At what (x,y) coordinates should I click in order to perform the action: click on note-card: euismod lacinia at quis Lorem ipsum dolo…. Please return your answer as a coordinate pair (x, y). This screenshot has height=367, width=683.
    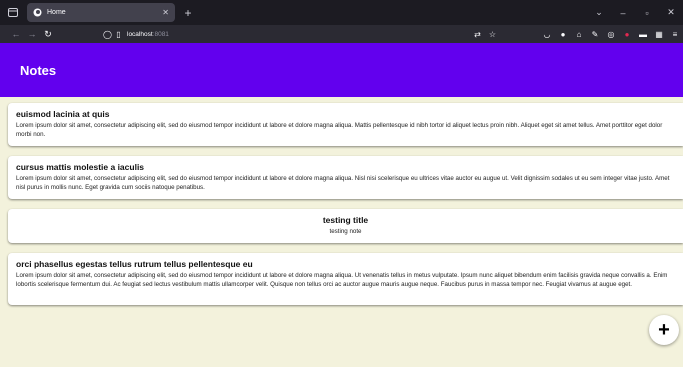
    Looking at the image, I should click on (345, 124).